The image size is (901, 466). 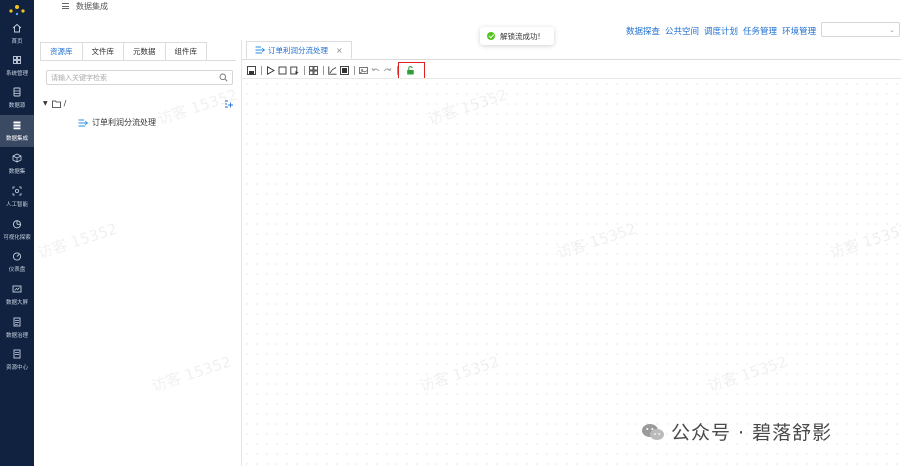 I want to click on search-box, so click(x=139, y=77).